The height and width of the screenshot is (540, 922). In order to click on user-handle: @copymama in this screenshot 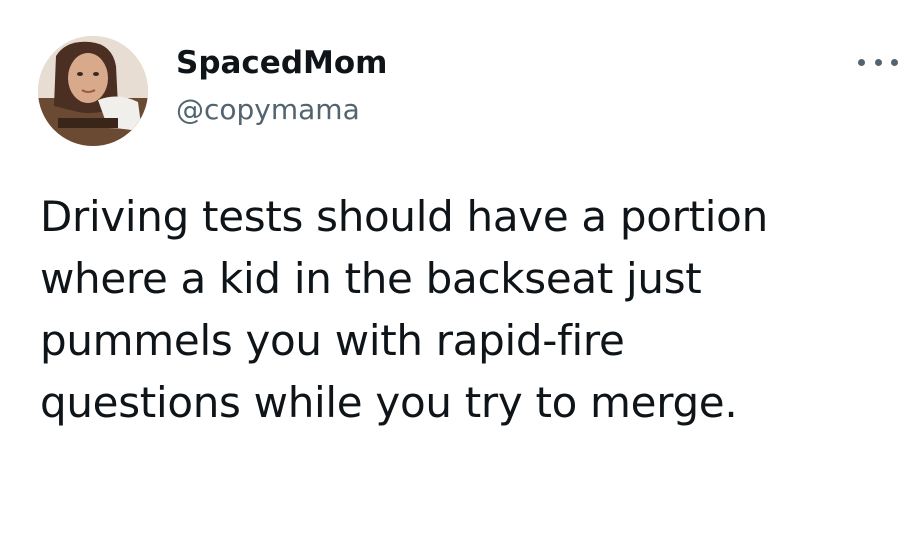, I will do `click(268, 110)`.